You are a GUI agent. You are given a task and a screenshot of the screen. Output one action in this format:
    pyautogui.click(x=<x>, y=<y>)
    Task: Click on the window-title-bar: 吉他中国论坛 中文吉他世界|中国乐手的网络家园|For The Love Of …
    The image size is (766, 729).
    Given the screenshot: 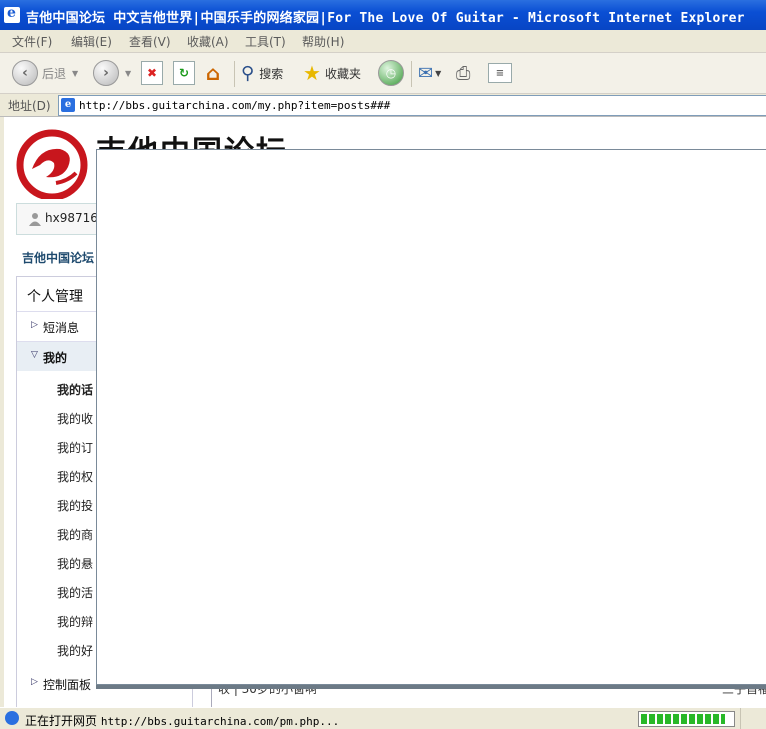 What is the action you would take?
    pyautogui.click(x=383, y=15)
    